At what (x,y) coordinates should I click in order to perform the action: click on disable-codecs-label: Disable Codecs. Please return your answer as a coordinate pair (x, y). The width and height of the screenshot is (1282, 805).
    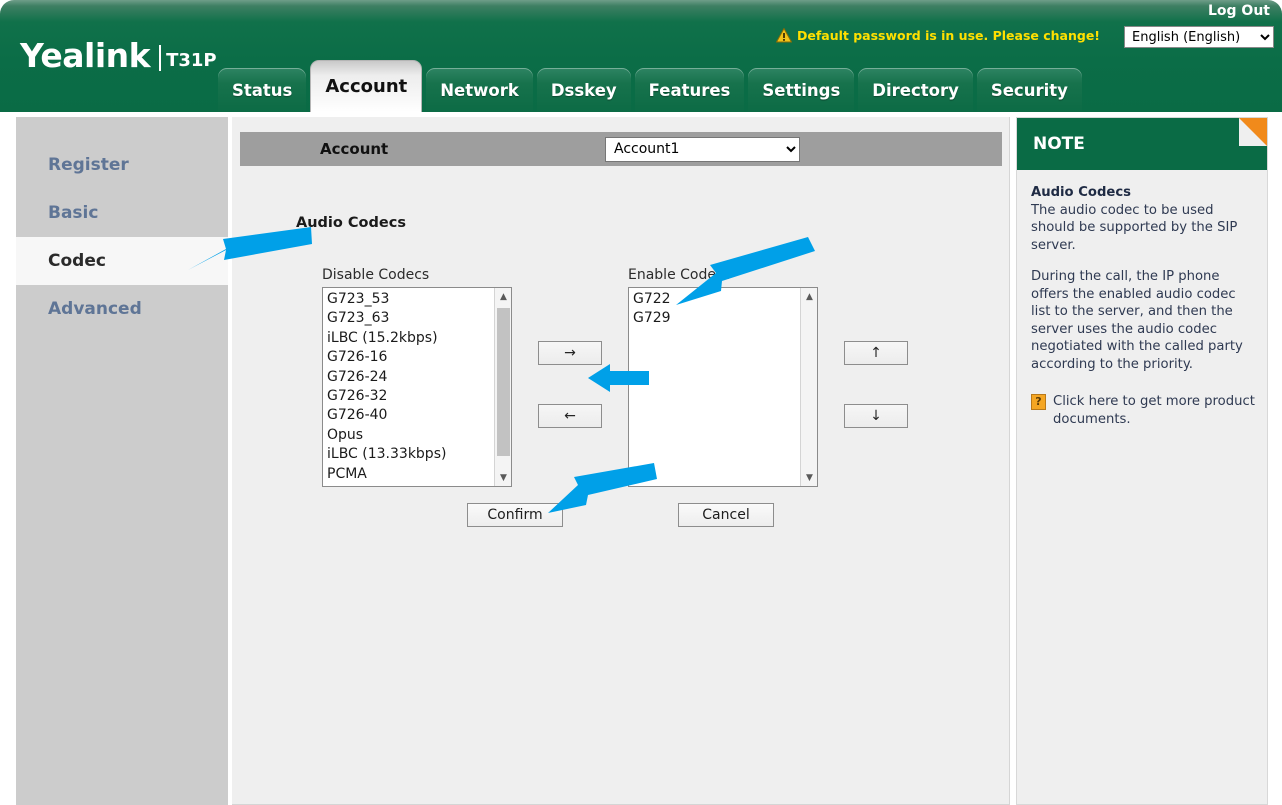
    Looking at the image, I should click on (376, 275).